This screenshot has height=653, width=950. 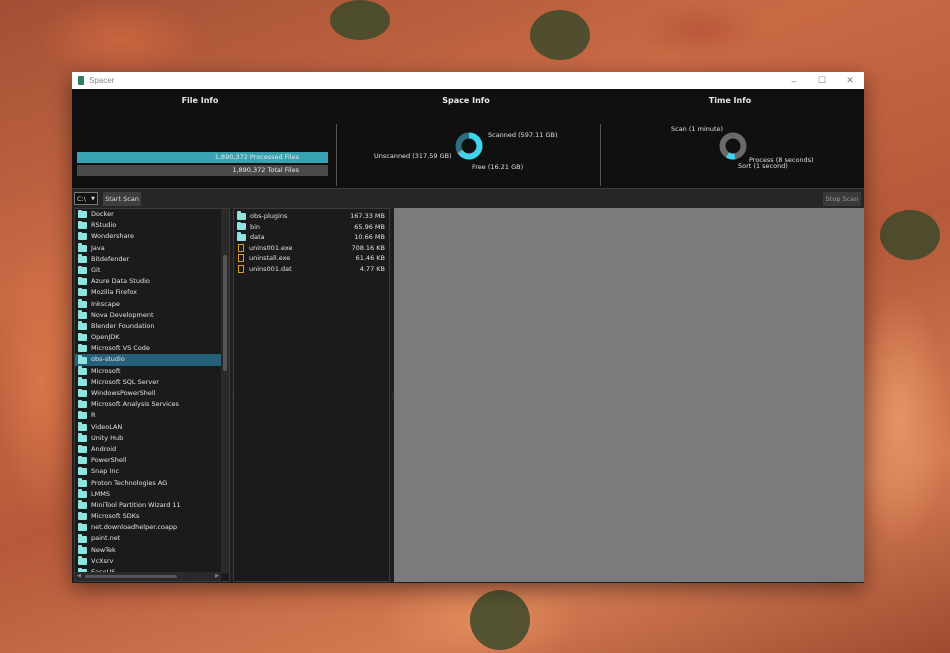 What do you see at coordinates (148, 438) in the screenshot?
I see `folder-item: Unity Hub` at bounding box center [148, 438].